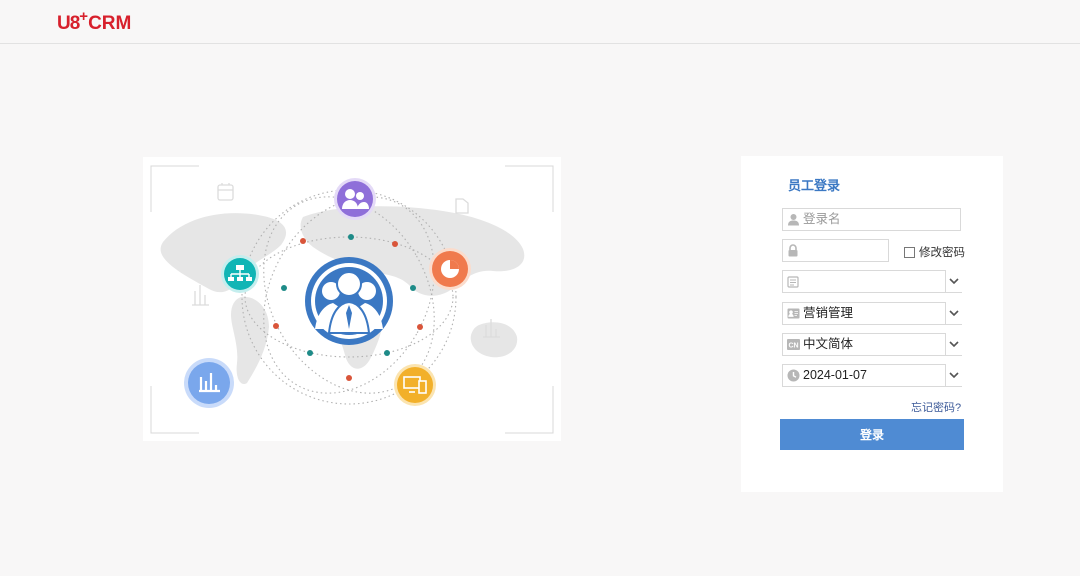  What do you see at coordinates (936, 407) in the screenshot?
I see `forgot-password-link: 忘记密码?` at bounding box center [936, 407].